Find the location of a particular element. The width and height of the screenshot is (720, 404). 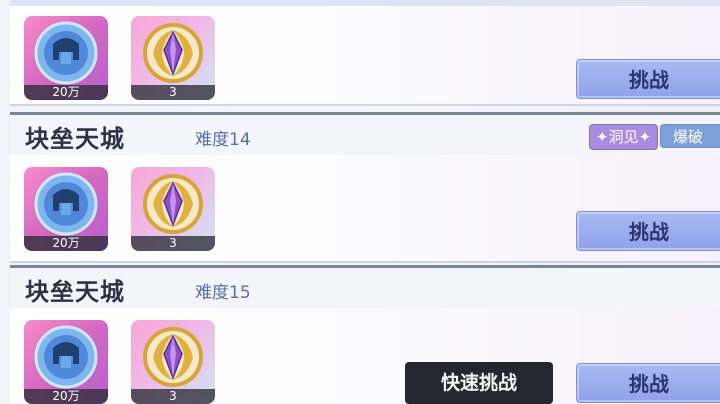

level-difficulty: 难度15 is located at coordinates (223, 293).